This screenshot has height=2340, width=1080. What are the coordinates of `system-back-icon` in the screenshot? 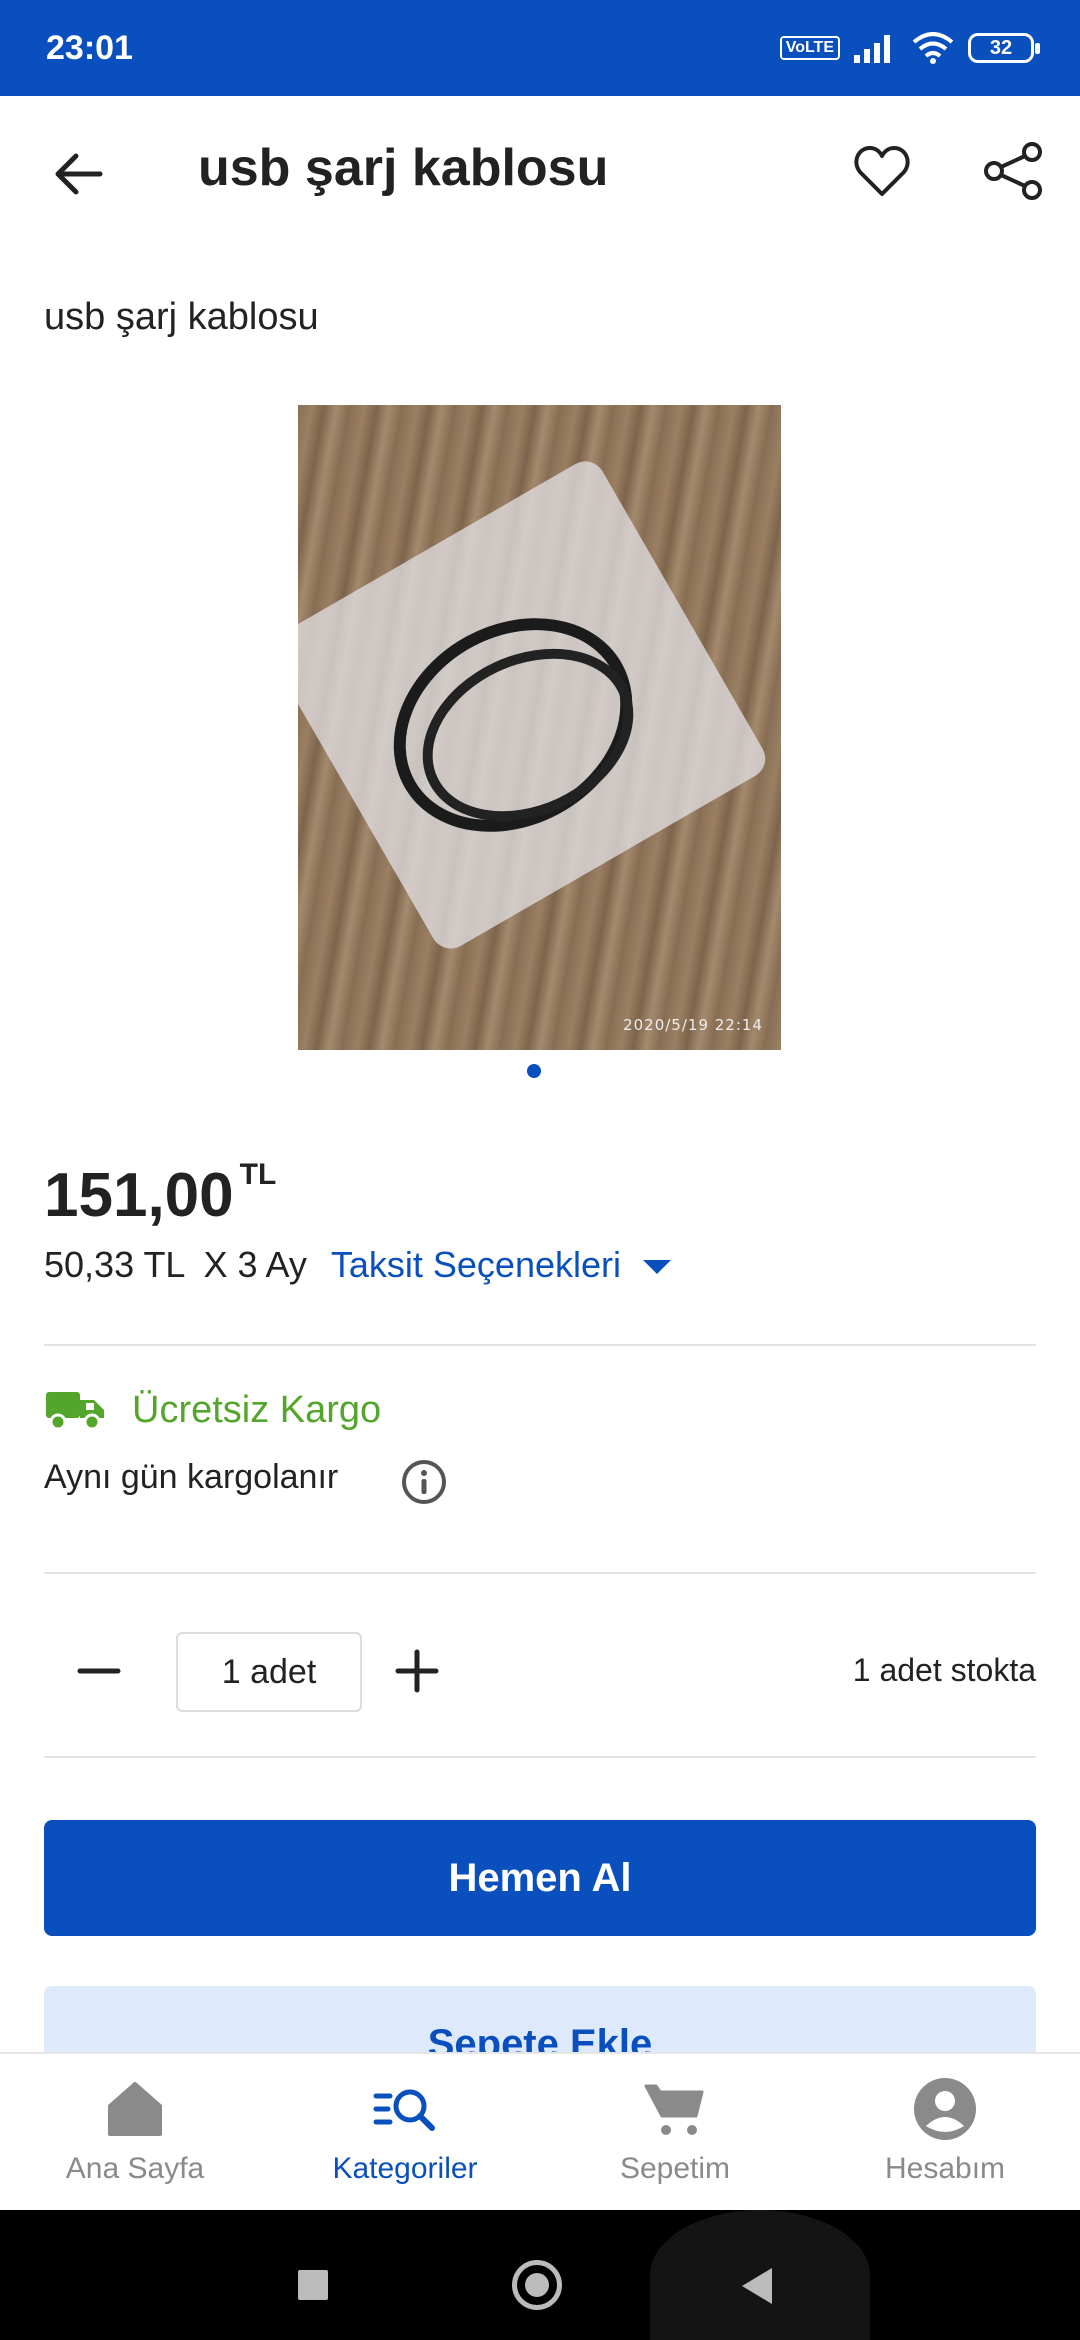 It's located at (757, 2286).